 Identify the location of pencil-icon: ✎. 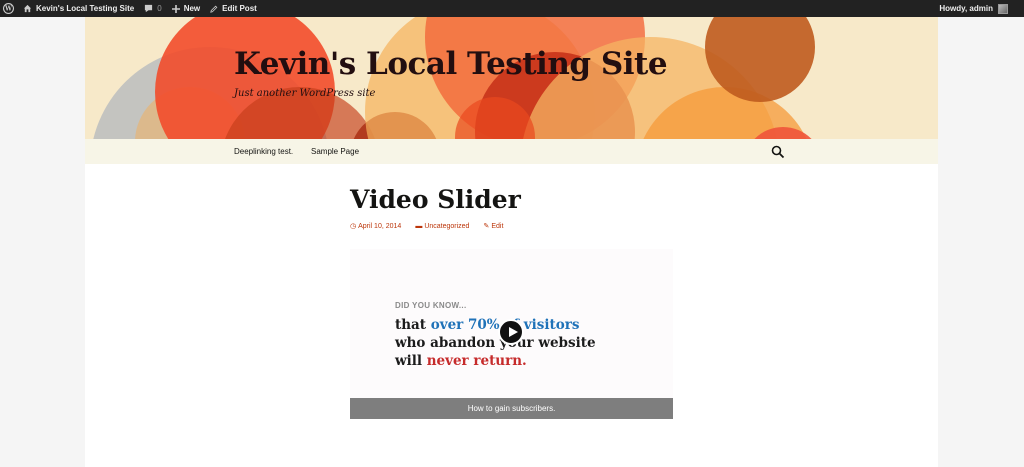
(486, 226).